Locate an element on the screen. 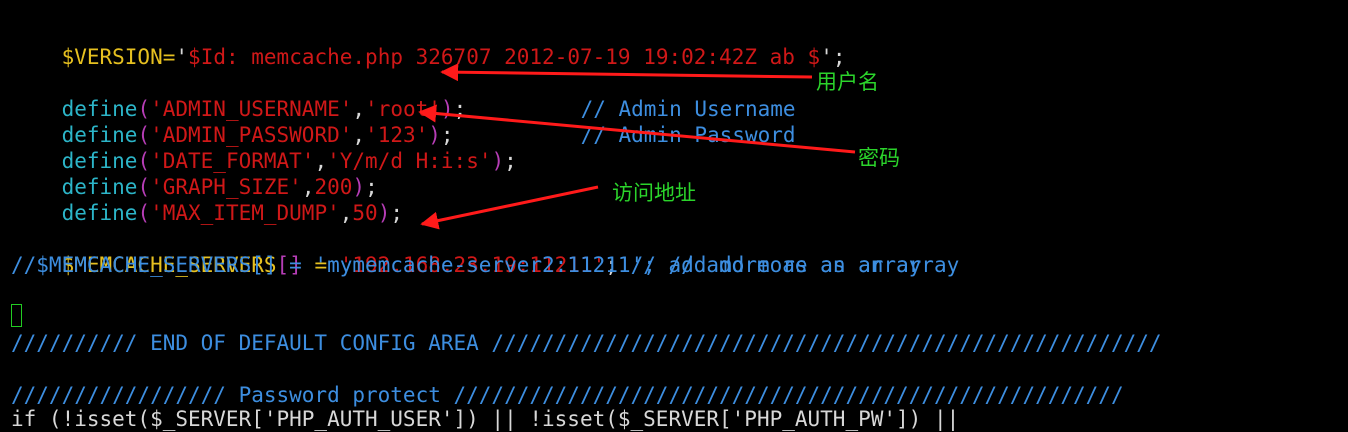 This screenshot has height=432, width=1348. token-function: define is located at coordinates (99, 213).